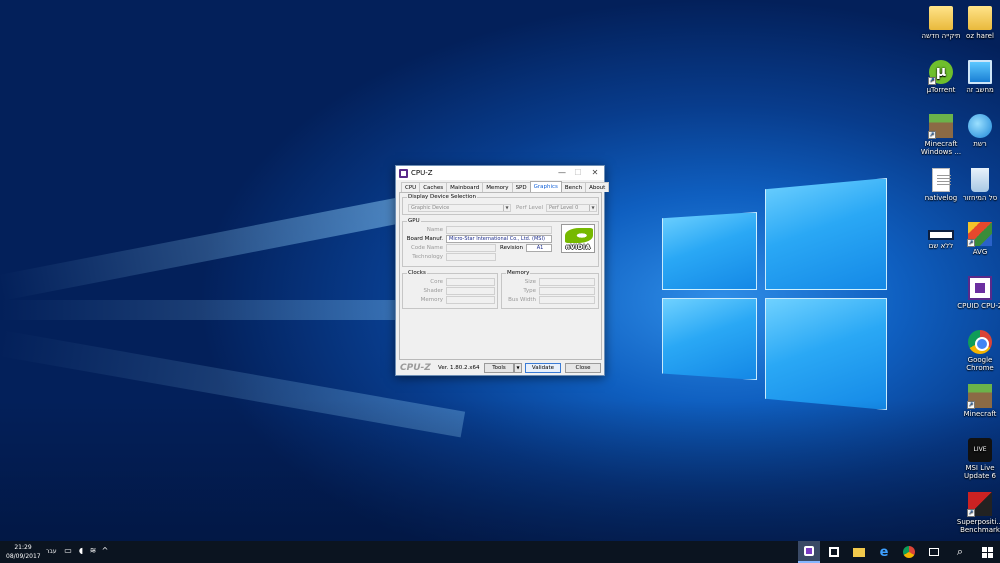 Image resolution: width=1000 pixels, height=563 pixels. Describe the element at coordinates (426, 248) in the screenshot. I see `code-name-label: Code Name` at that location.